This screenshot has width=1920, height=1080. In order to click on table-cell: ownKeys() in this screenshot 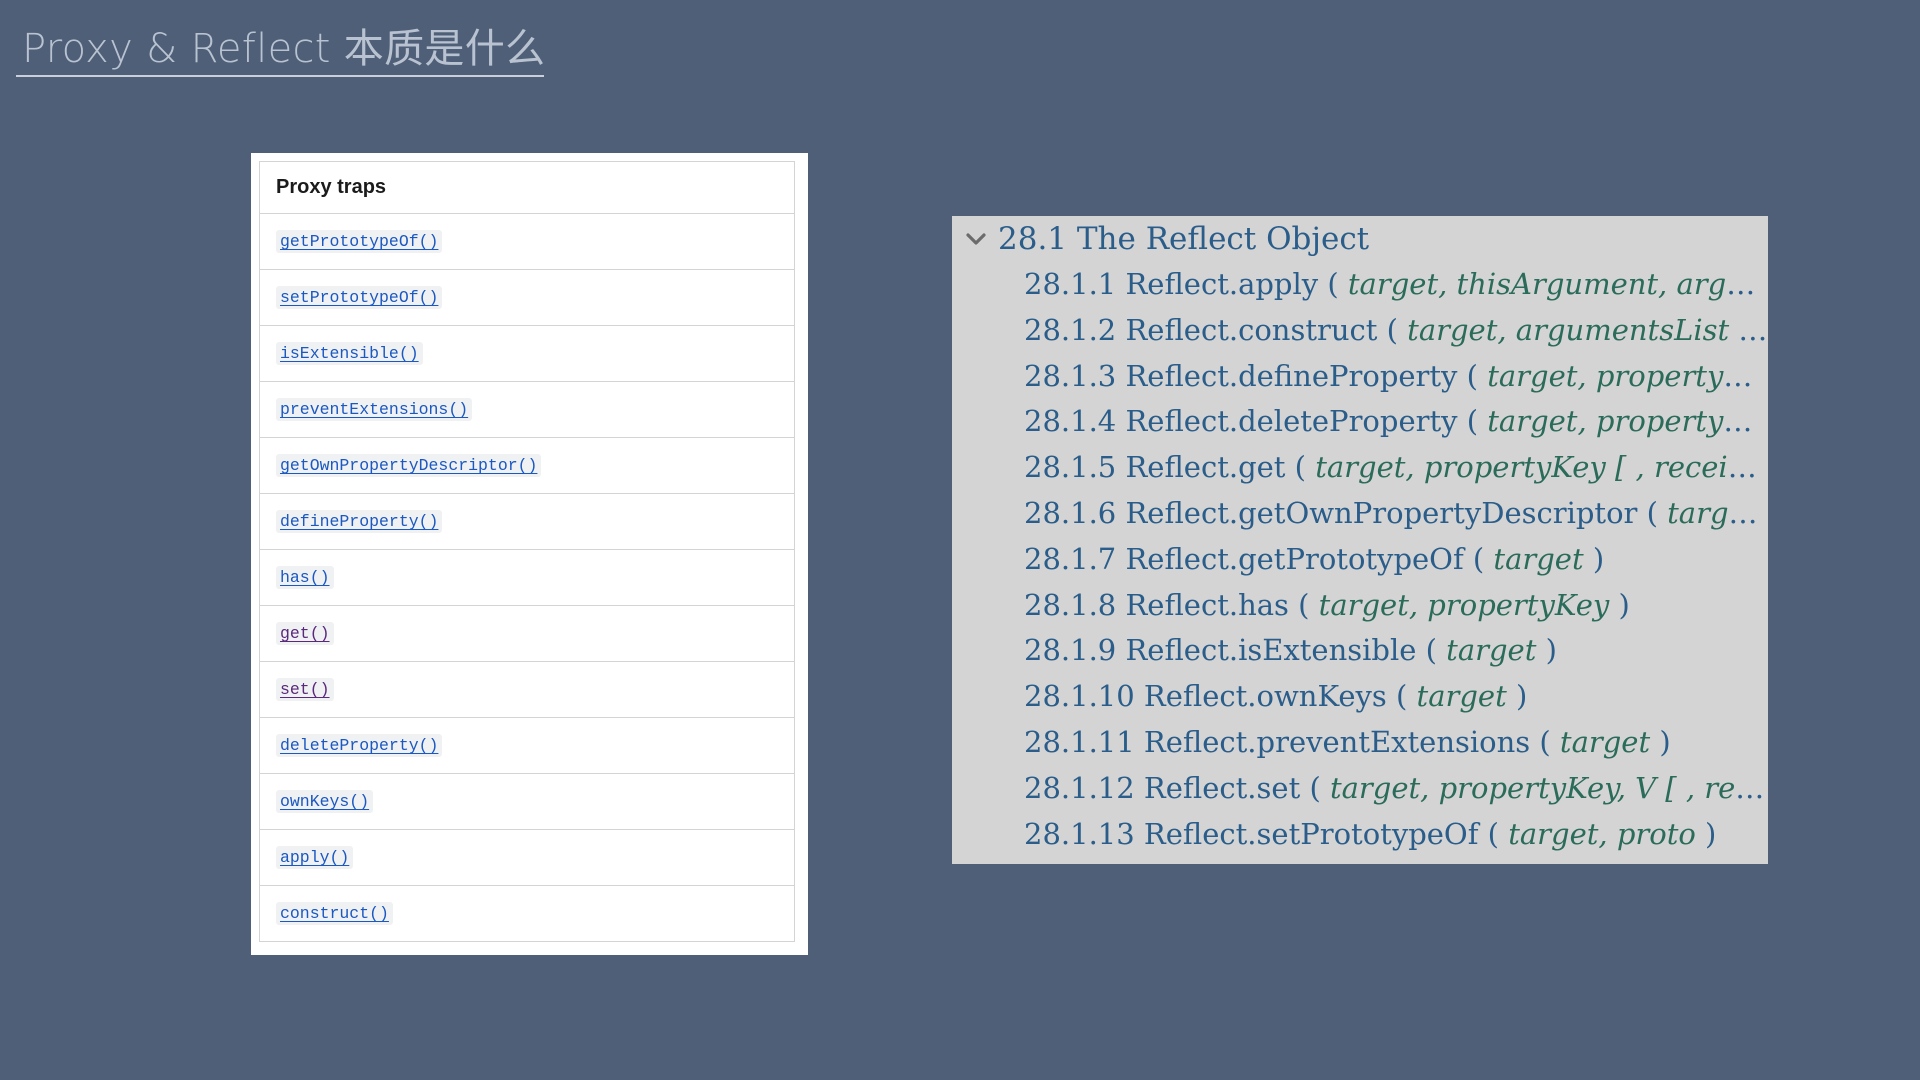, I will do `click(527, 801)`.